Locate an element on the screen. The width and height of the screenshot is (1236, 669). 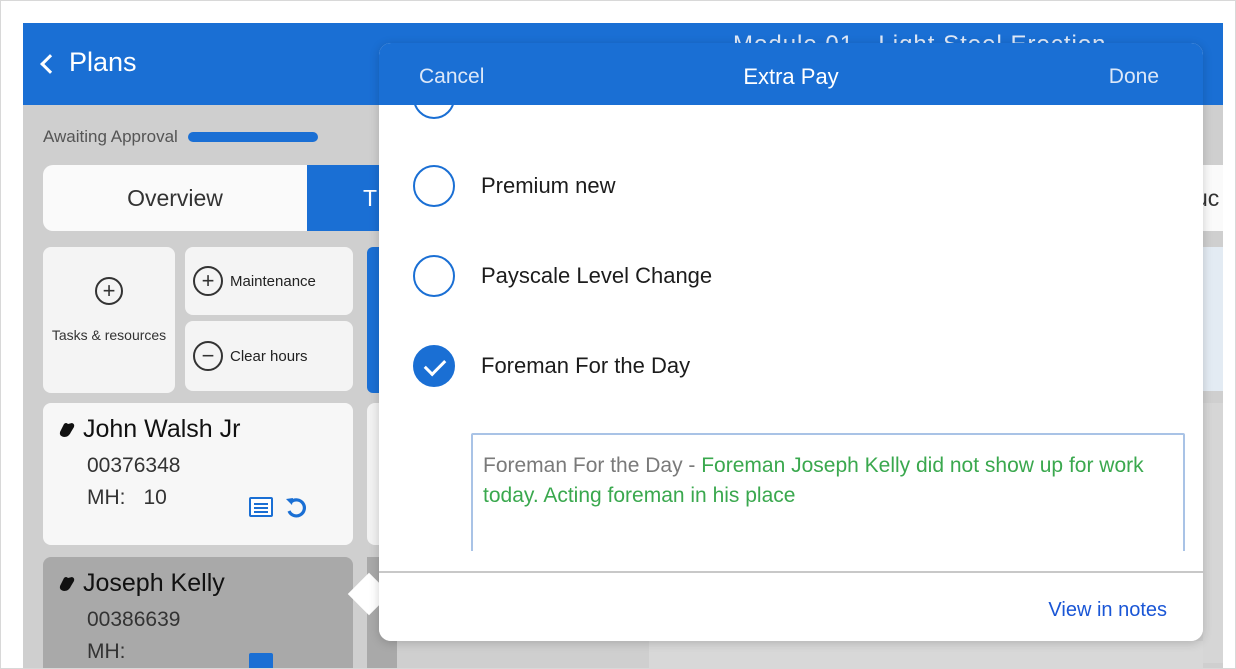
done-button: Done is located at coordinates (1134, 77).